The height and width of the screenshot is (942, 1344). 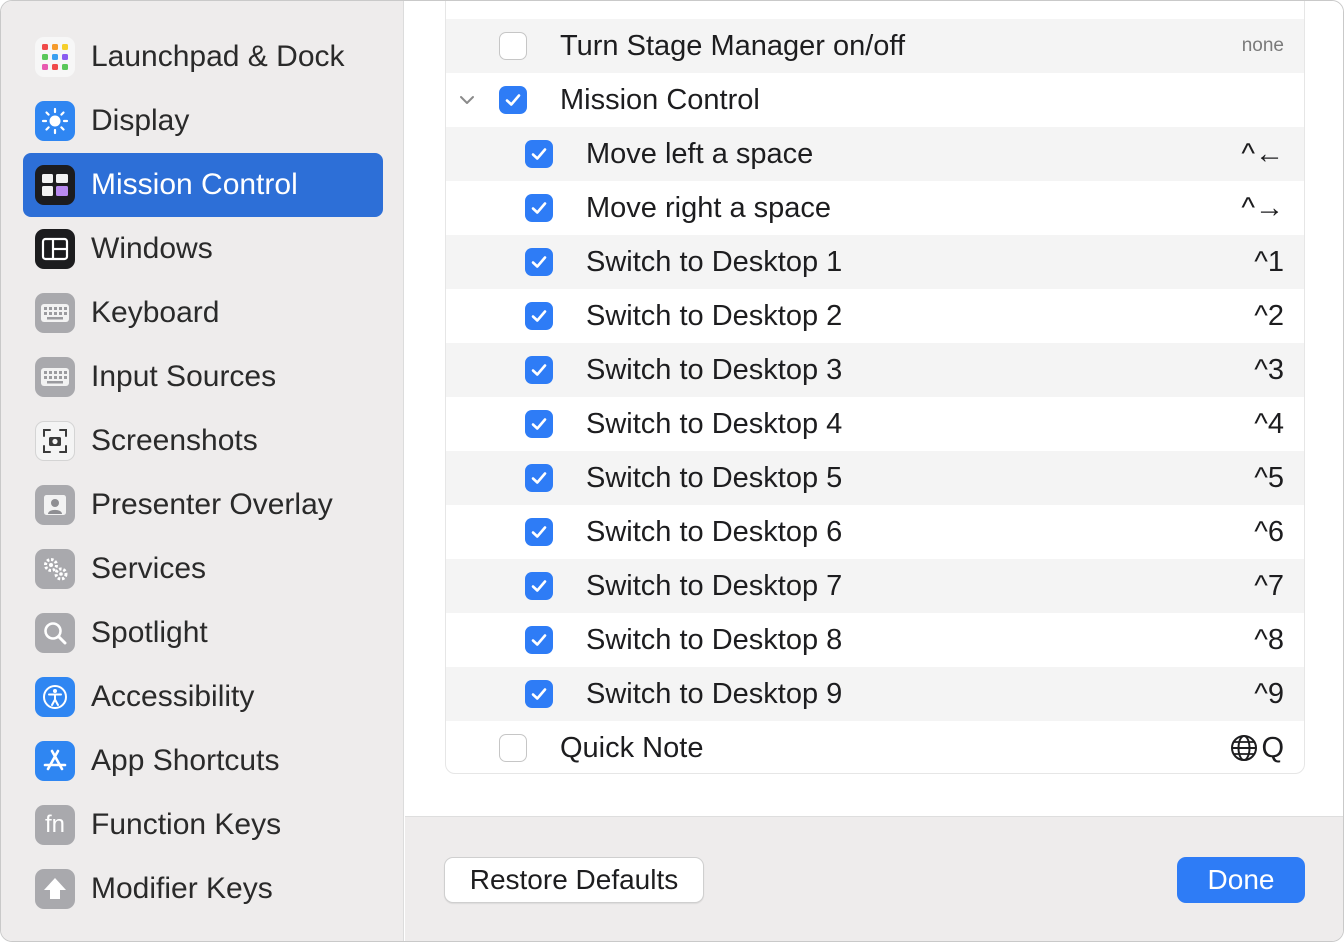 I want to click on keyboard-icon, so click(x=55, y=313).